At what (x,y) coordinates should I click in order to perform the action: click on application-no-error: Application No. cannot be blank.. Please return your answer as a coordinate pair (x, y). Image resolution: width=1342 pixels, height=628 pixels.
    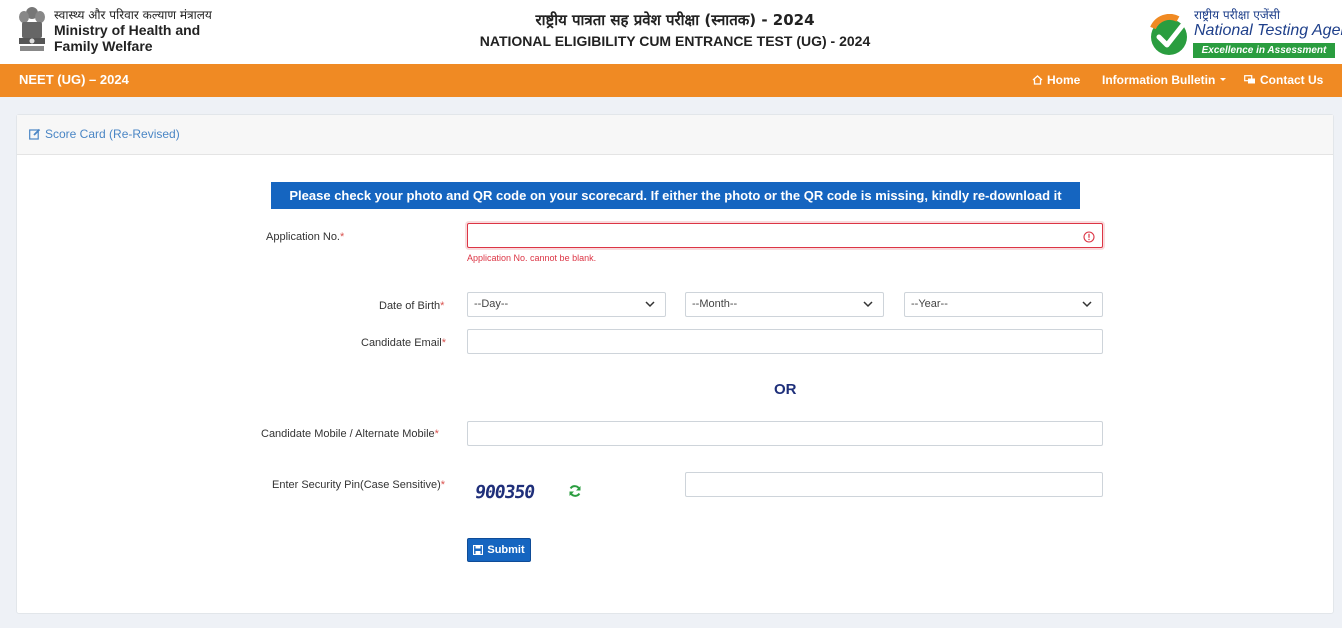
    Looking at the image, I should click on (532, 258).